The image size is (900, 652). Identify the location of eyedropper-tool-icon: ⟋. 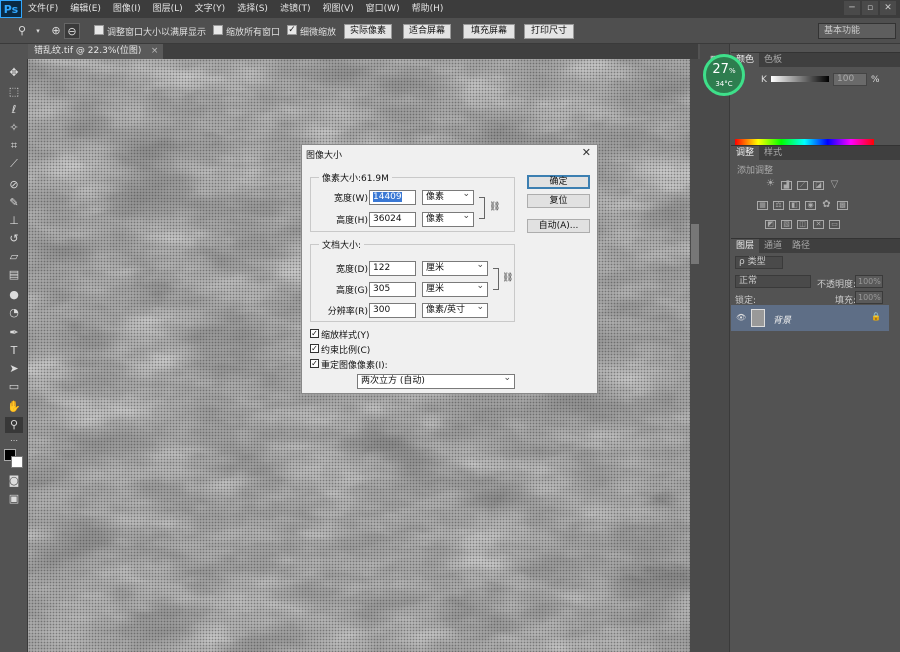
(14, 164).